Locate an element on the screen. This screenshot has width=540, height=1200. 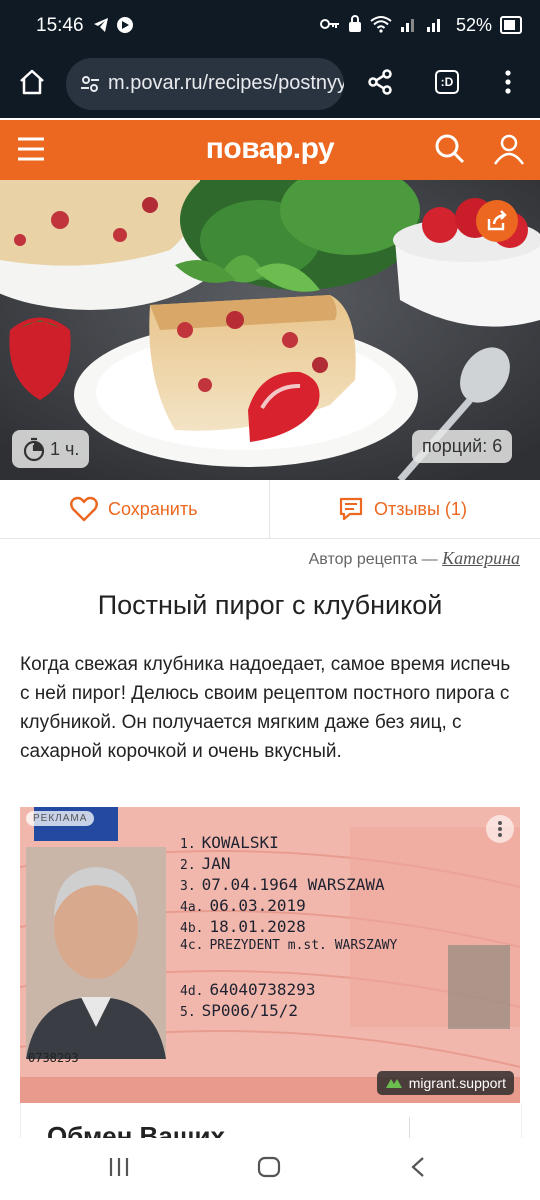
cooking-time-badge: 1 ч. is located at coordinates (51, 449).